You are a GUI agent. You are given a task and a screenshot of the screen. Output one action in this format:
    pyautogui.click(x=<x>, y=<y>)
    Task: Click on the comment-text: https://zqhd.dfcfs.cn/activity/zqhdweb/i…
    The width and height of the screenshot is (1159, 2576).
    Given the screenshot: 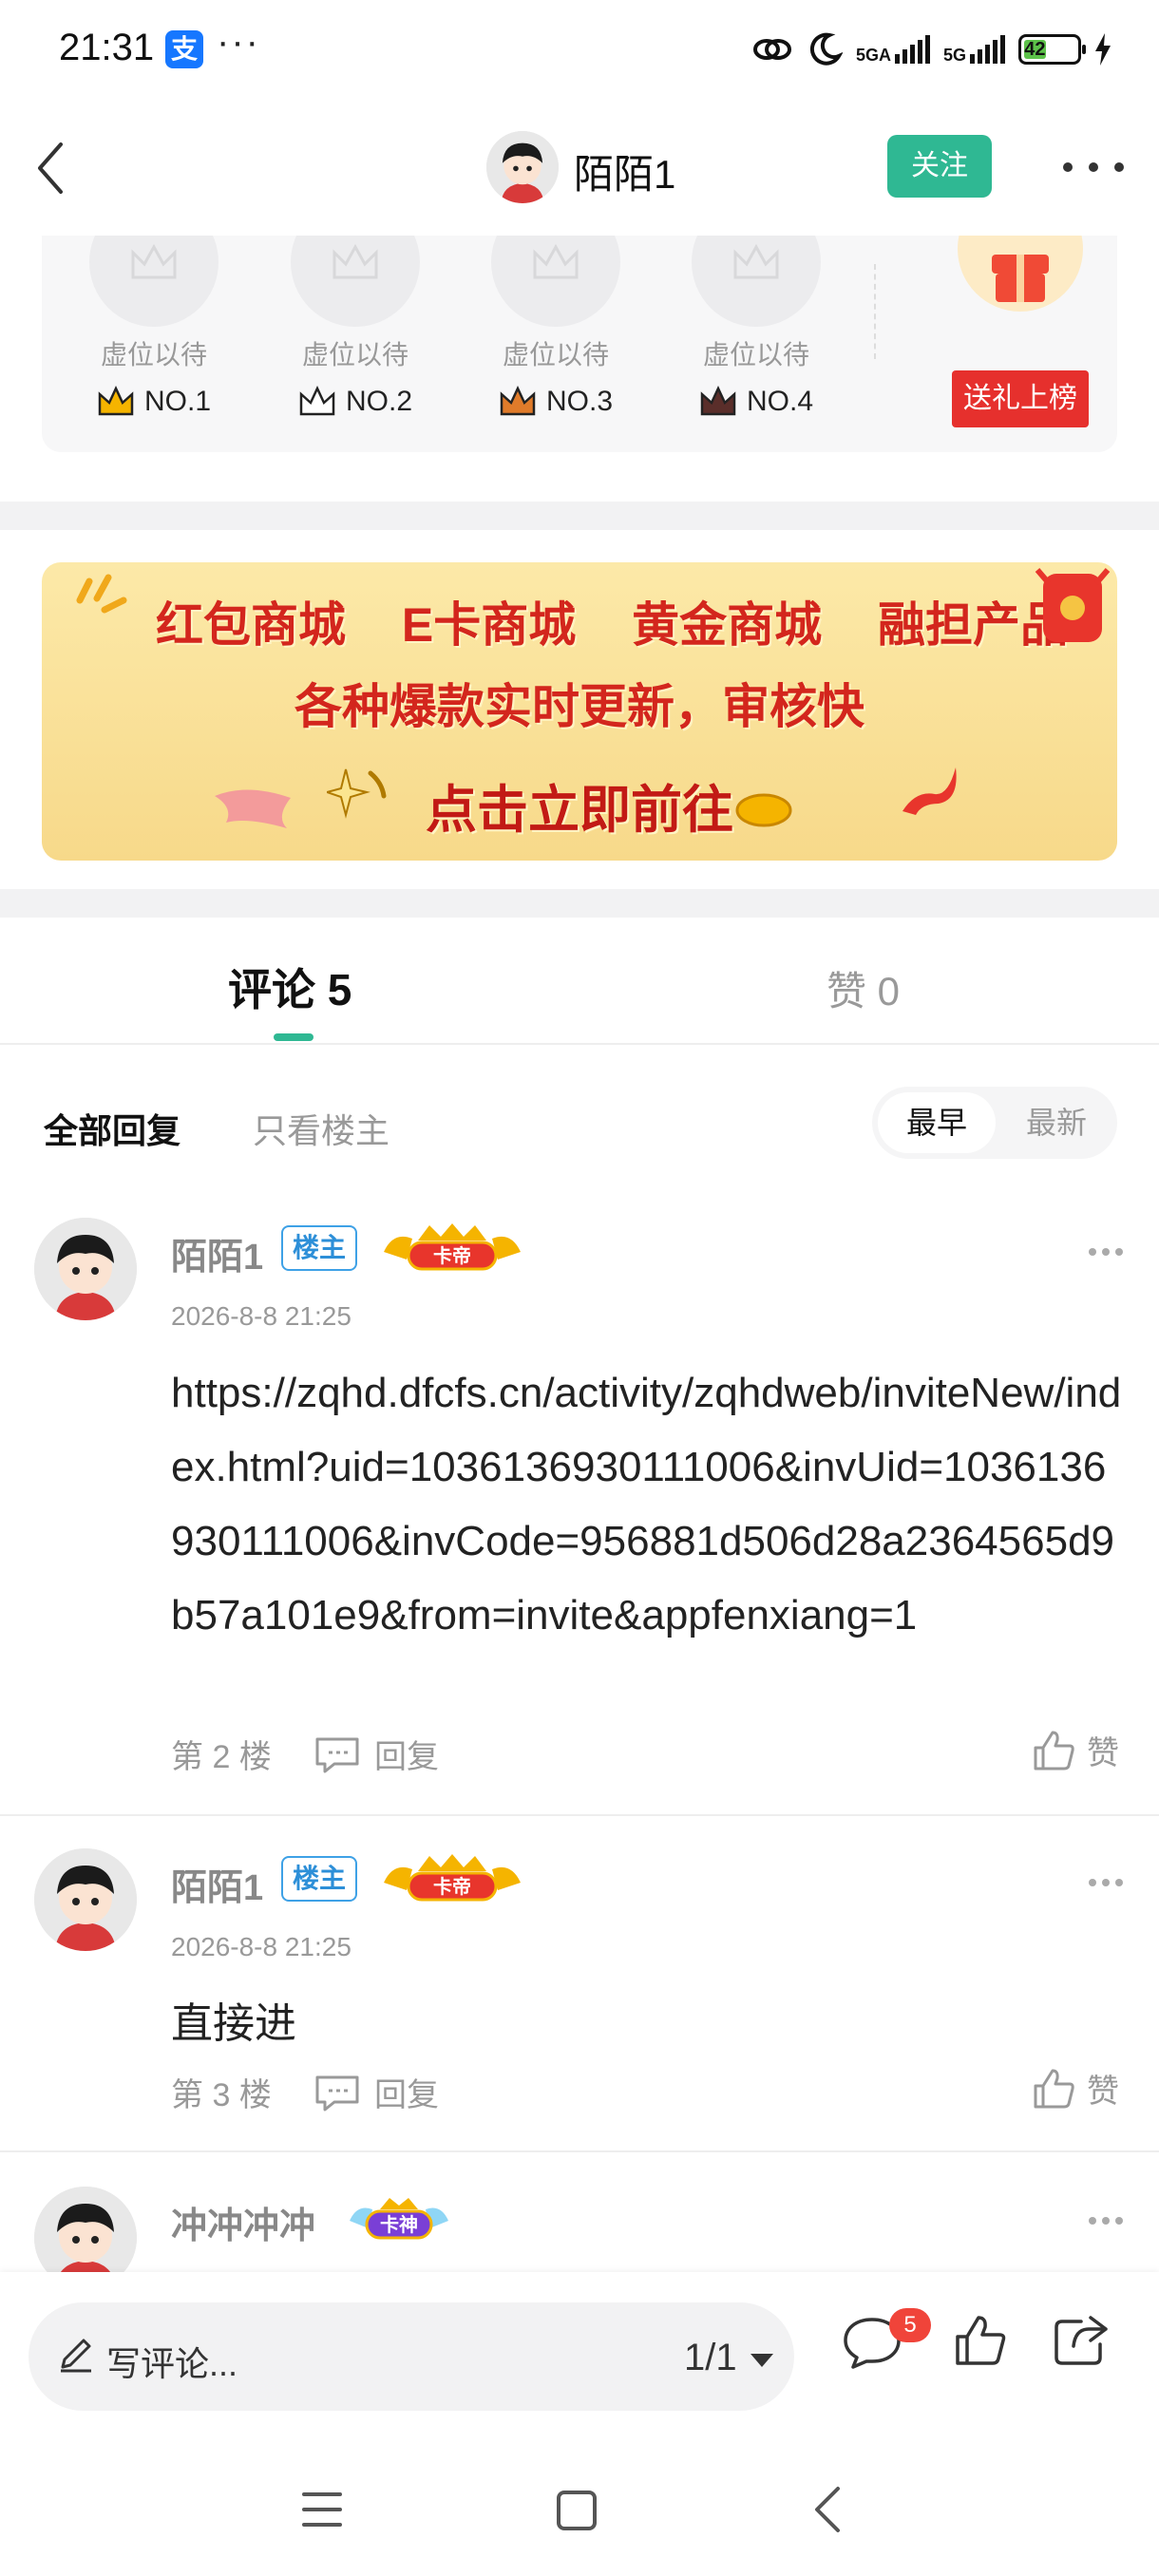 What is the action you would take?
    pyautogui.click(x=649, y=1504)
    